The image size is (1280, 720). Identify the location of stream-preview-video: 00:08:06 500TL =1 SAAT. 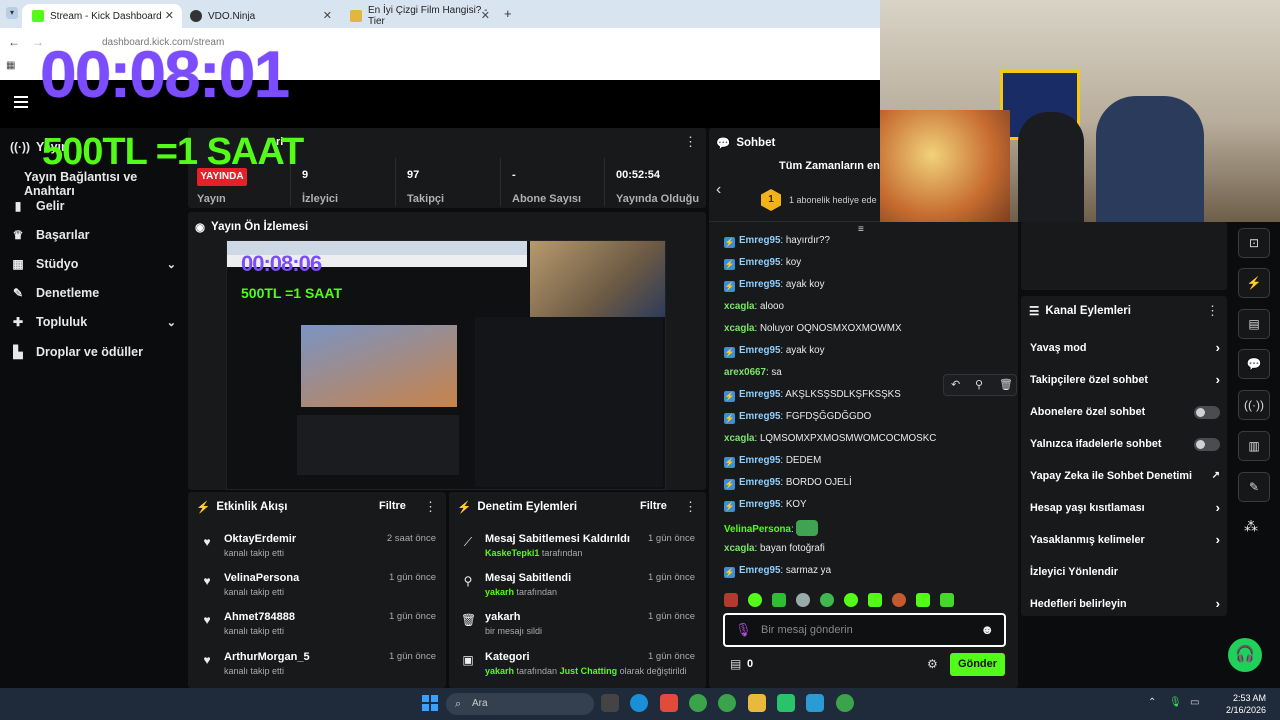
(446, 365).